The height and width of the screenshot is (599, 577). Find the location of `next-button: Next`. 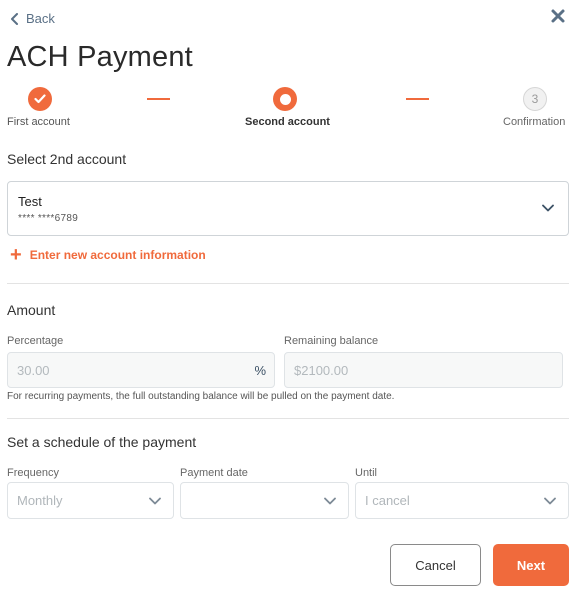

next-button: Next is located at coordinates (531, 565).